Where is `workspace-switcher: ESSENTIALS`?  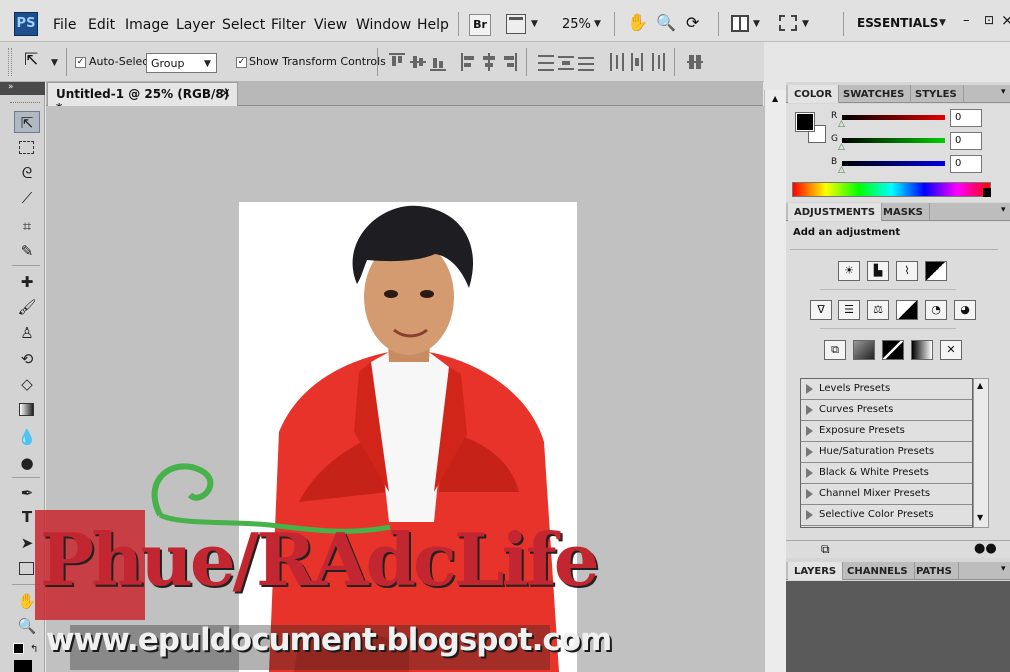 workspace-switcher: ESSENTIALS is located at coordinates (897, 23).